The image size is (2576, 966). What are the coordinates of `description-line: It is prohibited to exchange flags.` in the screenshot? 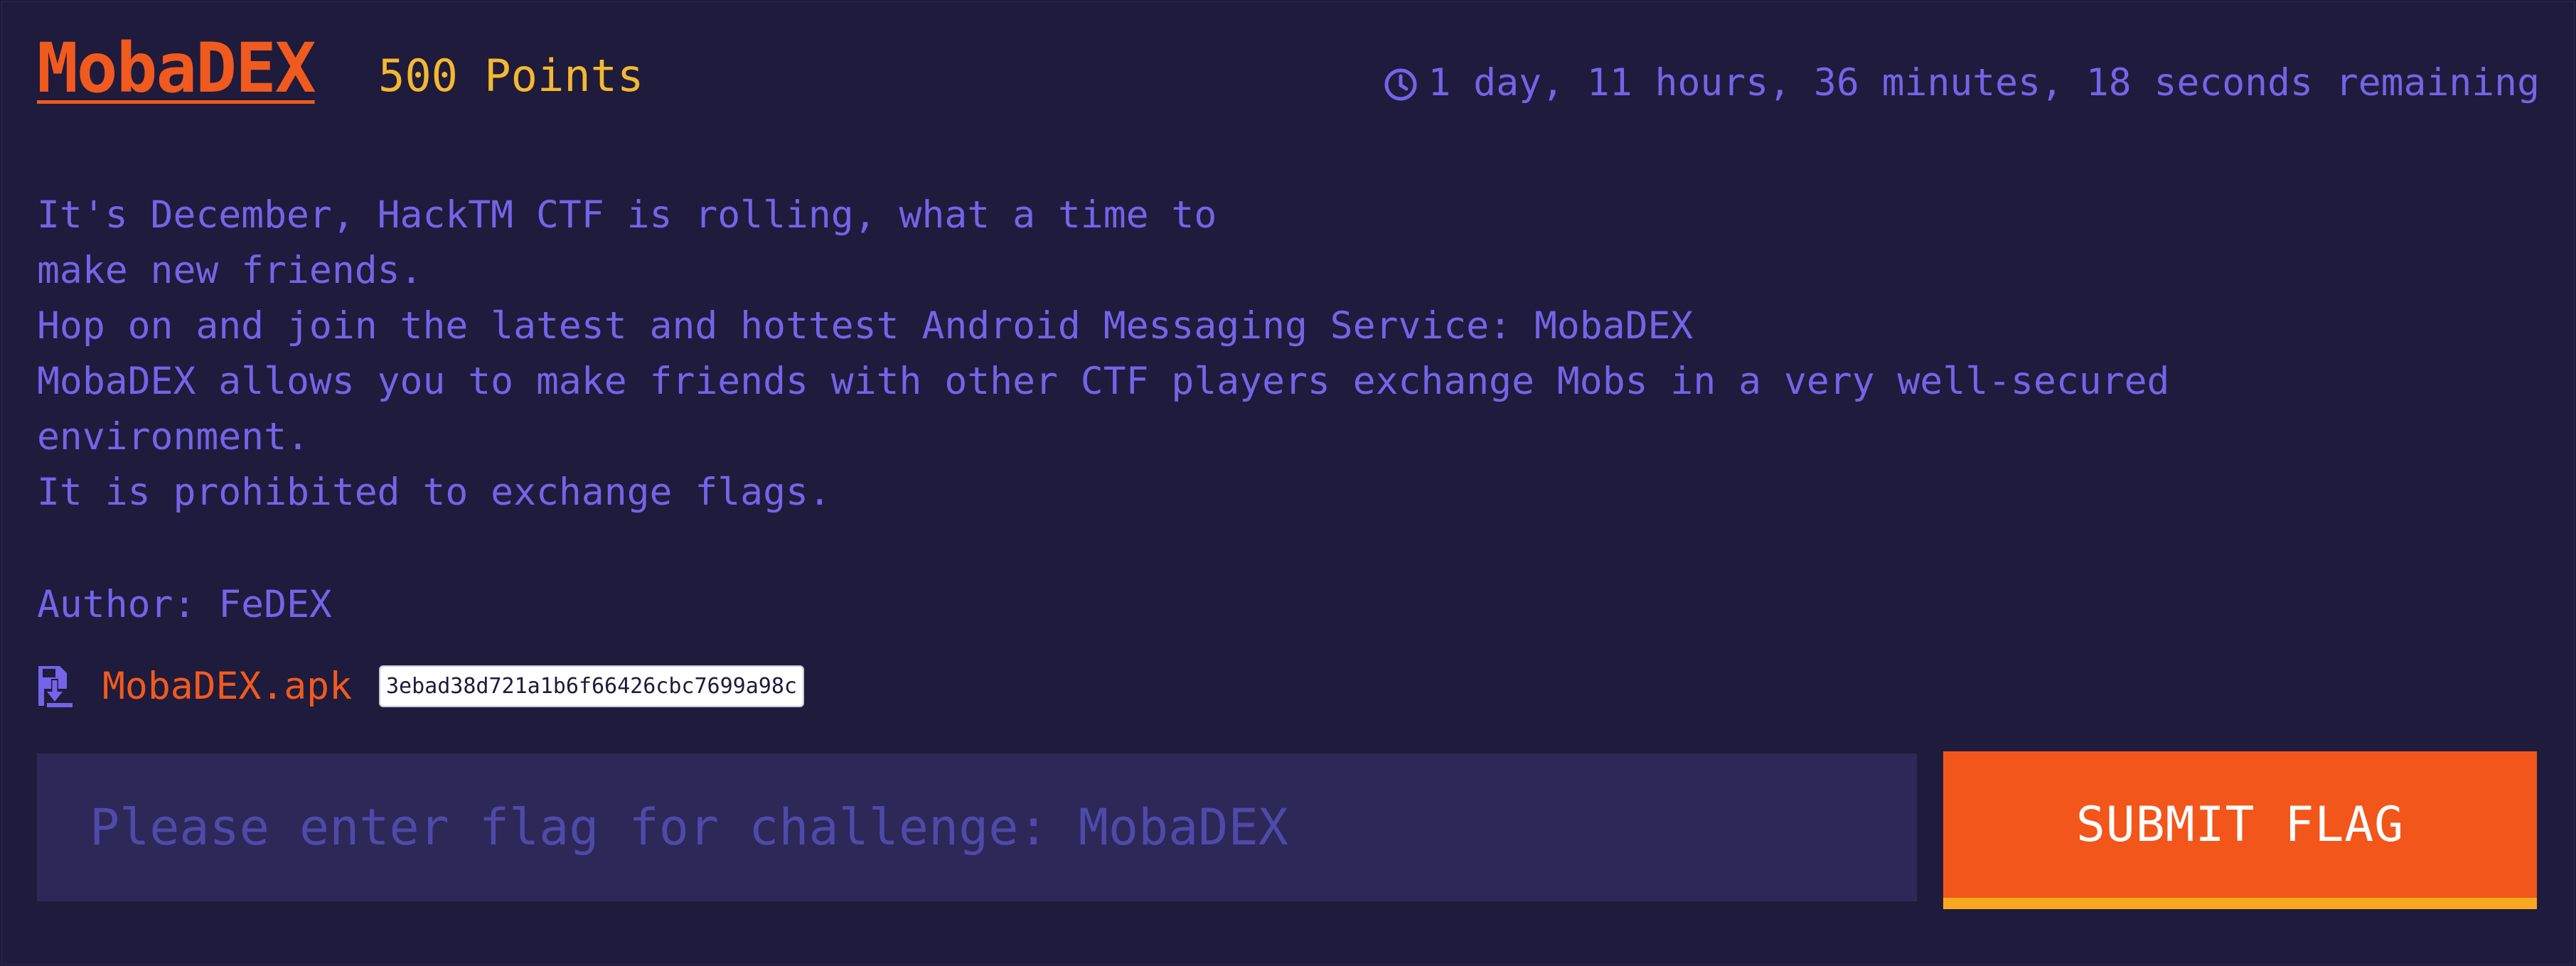 It's located at (434, 492).